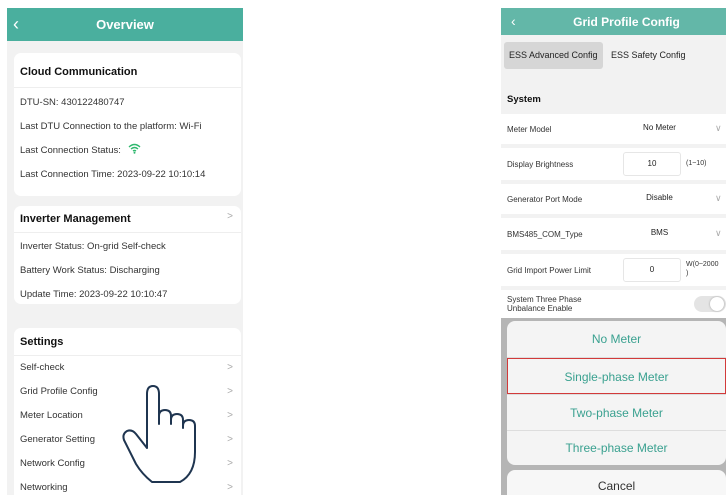 The image size is (726, 495). Describe the element at coordinates (616, 448) in the screenshot. I see `picker-option-three-phase-meter: Three-phase Meter` at that location.